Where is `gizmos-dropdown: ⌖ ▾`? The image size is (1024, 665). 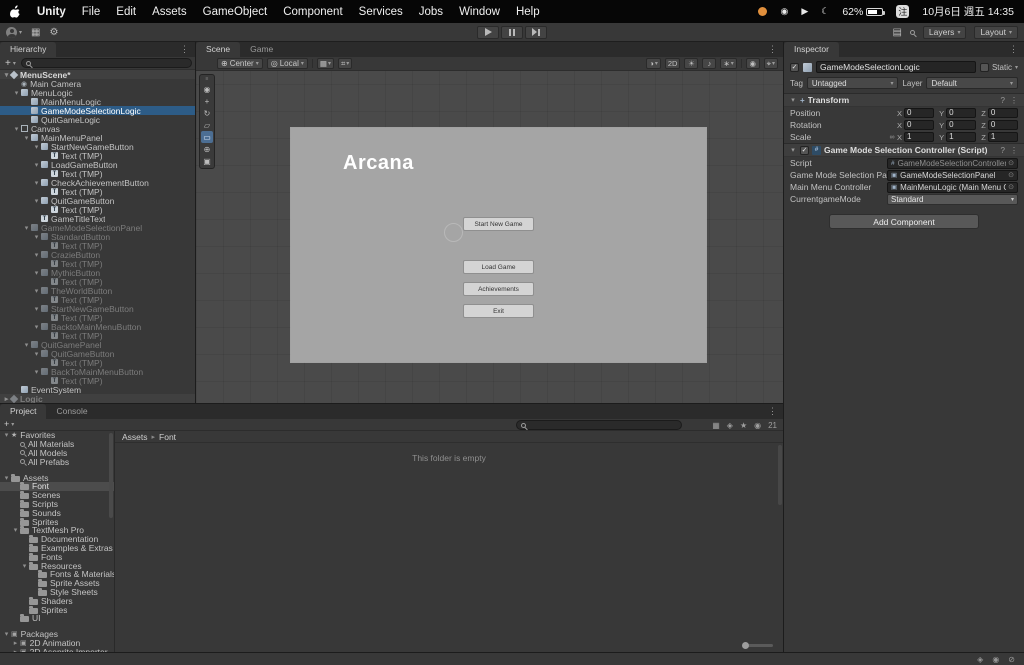
gizmos-dropdown: ⌖ ▾ is located at coordinates (770, 63).